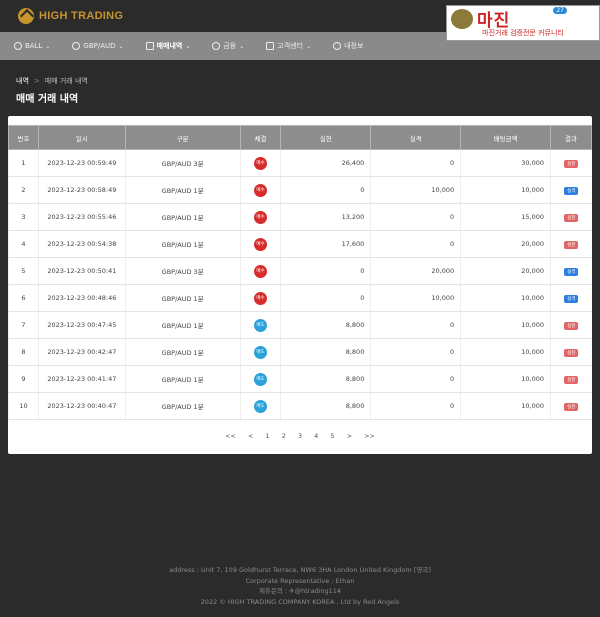 The height and width of the screenshot is (617, 600). What do you see at coordinates (23, 325) in the screenshot?
I see `row-number: 7` at bounding box center [23, 325].